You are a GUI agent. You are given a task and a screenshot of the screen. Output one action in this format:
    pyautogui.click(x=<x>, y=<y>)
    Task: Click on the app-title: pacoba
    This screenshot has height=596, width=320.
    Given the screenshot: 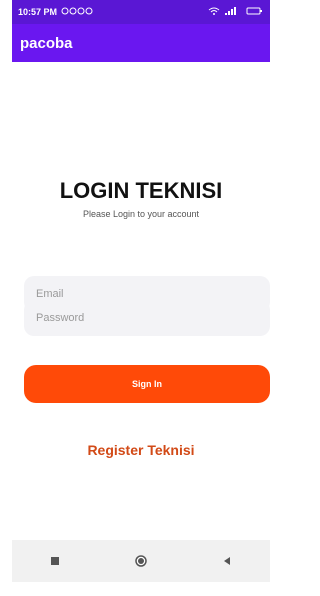 What is the action you would take?
    pyautogui.click(x=46, y=43)
    